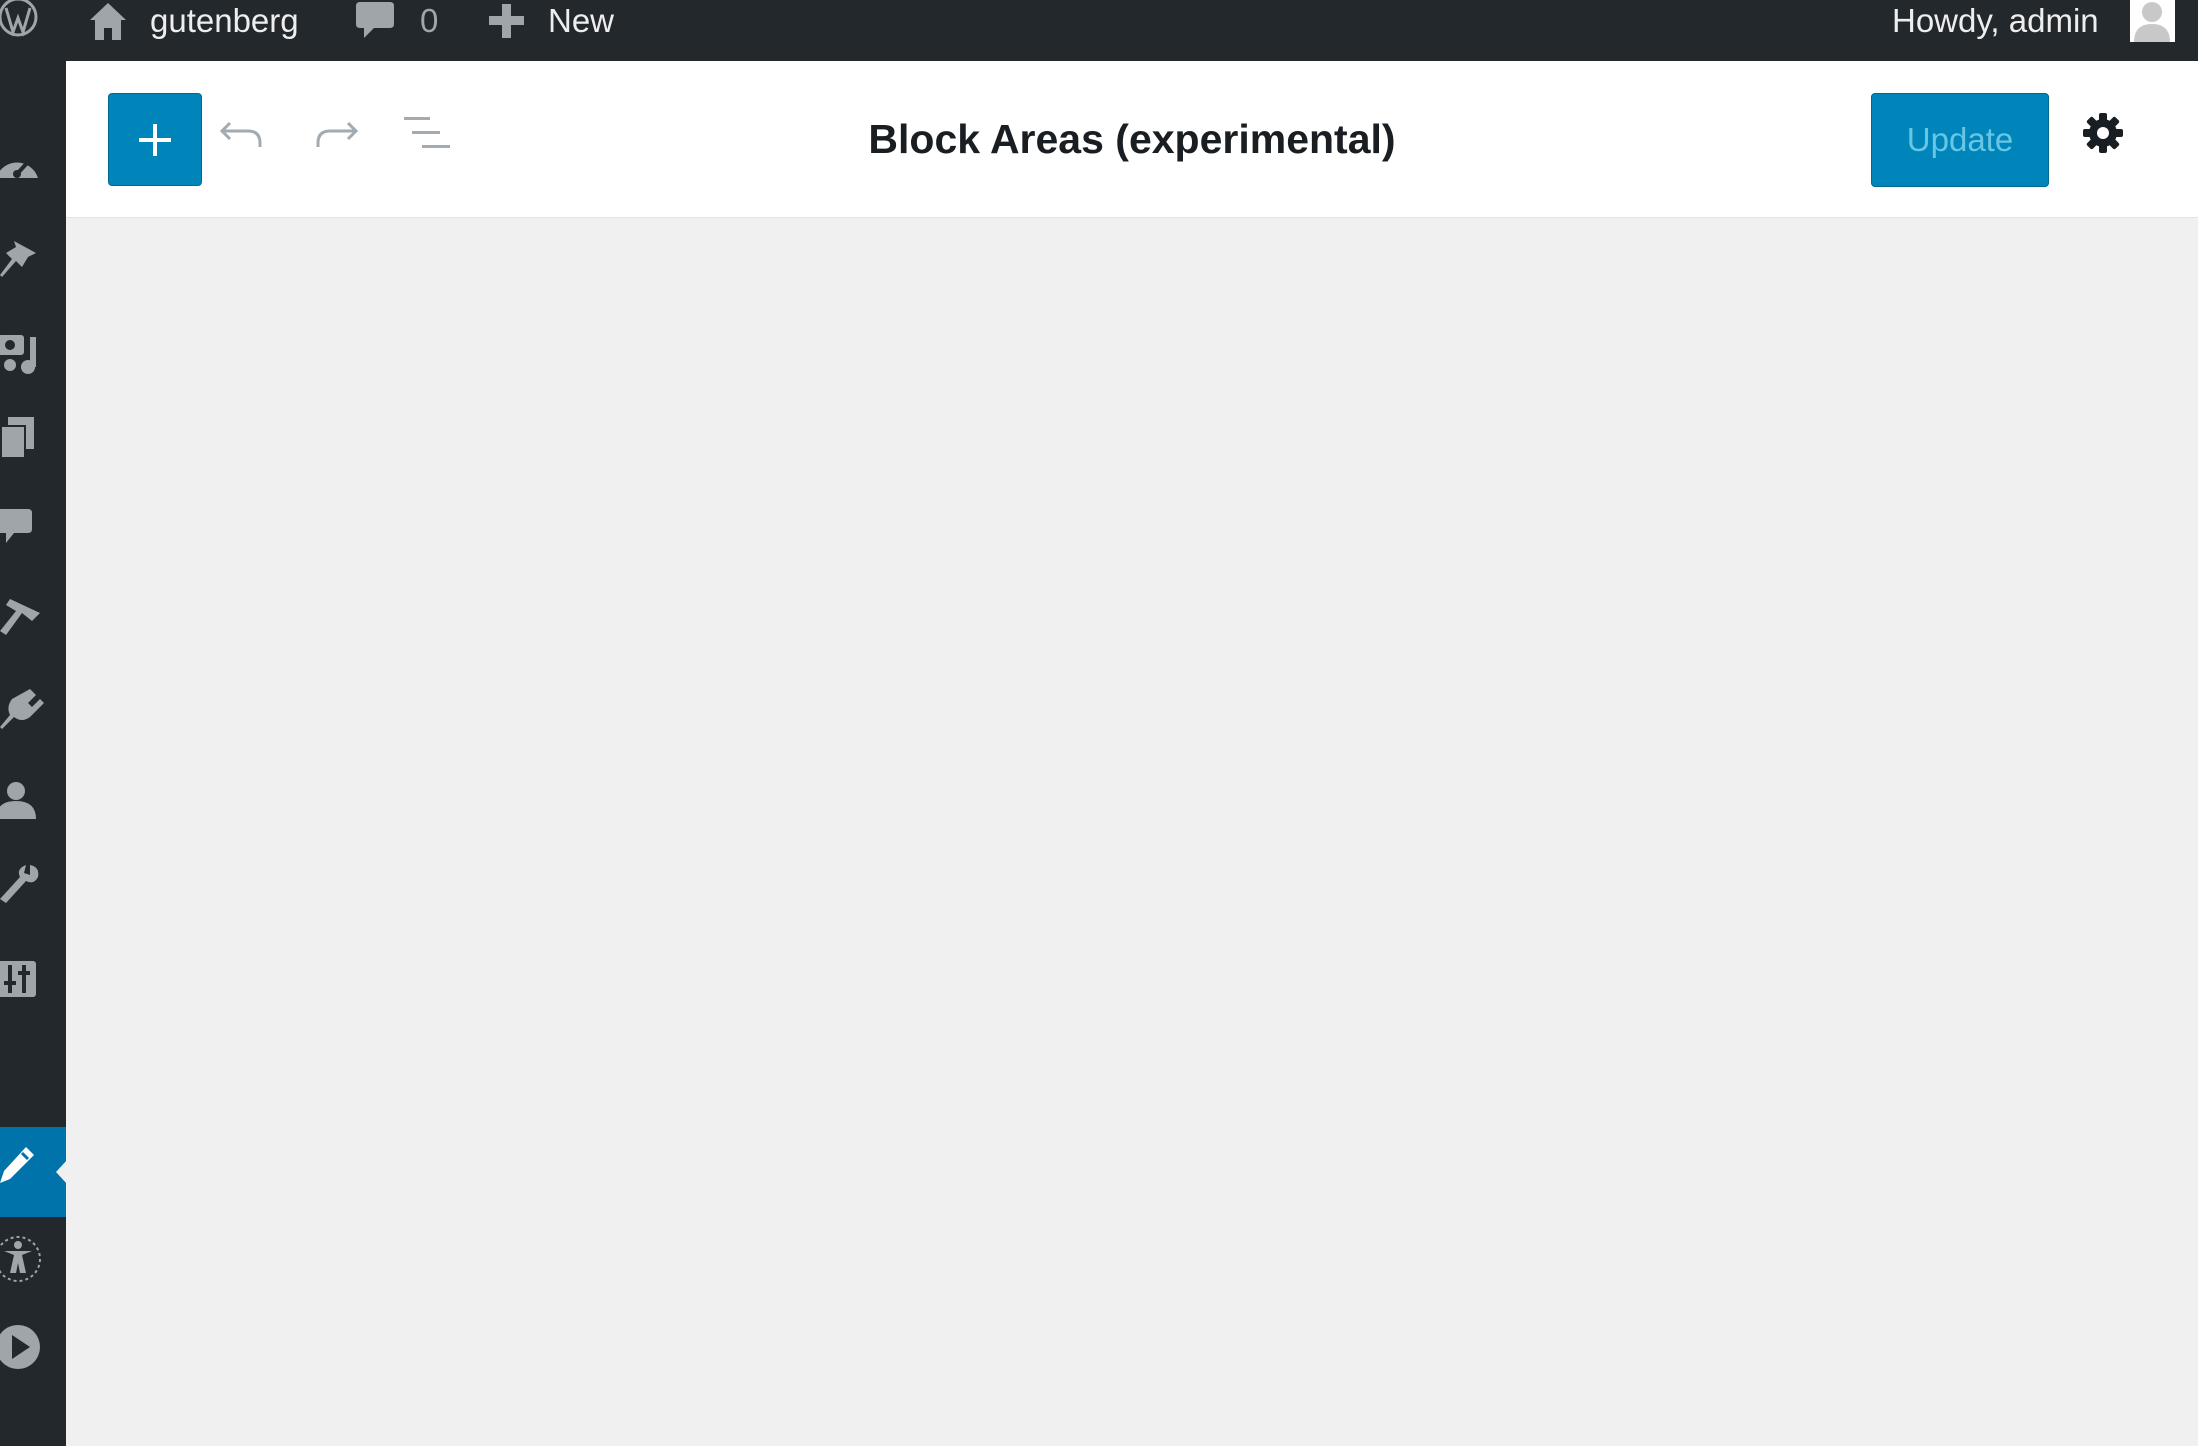 The height and width of the screenshot is (1446, 2198). Describe the element at coordinates (240, 134) in the screenshot. I see `undo-icon` at that location.